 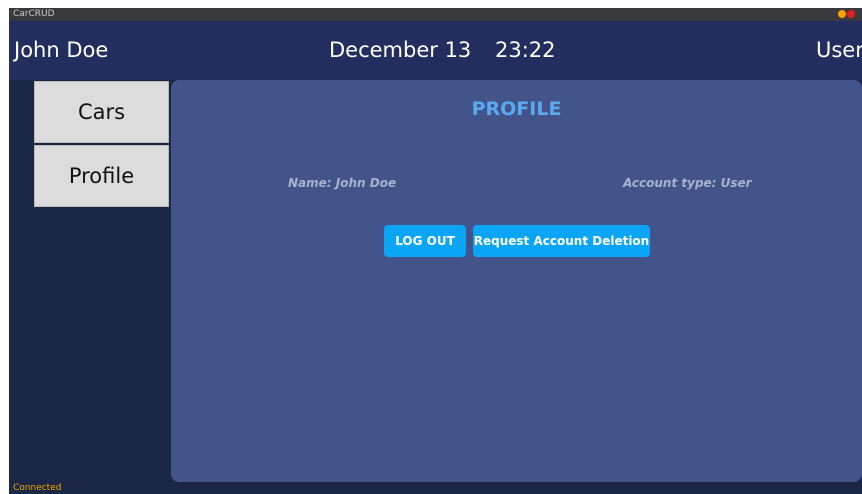 I want to click on sidebar-item-profile: Profile, so click(x=101, y=176).